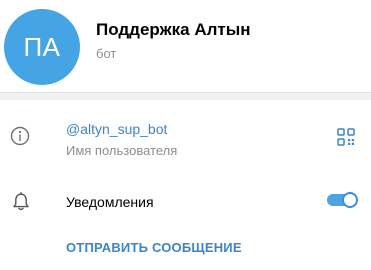 The image size is (371, 270). What do you see at coordinates (106, 53) in the screenshot?
I see `profile-status: бот` at bounding box center [106, 53].